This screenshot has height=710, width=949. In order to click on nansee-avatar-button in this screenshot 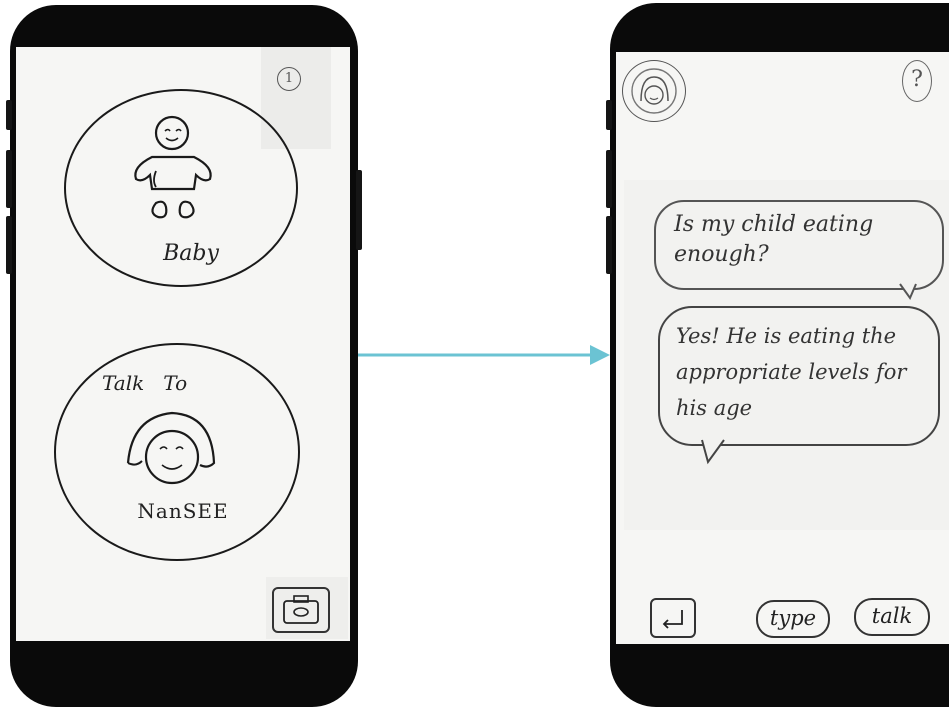, I will do `click(654, 91)`.